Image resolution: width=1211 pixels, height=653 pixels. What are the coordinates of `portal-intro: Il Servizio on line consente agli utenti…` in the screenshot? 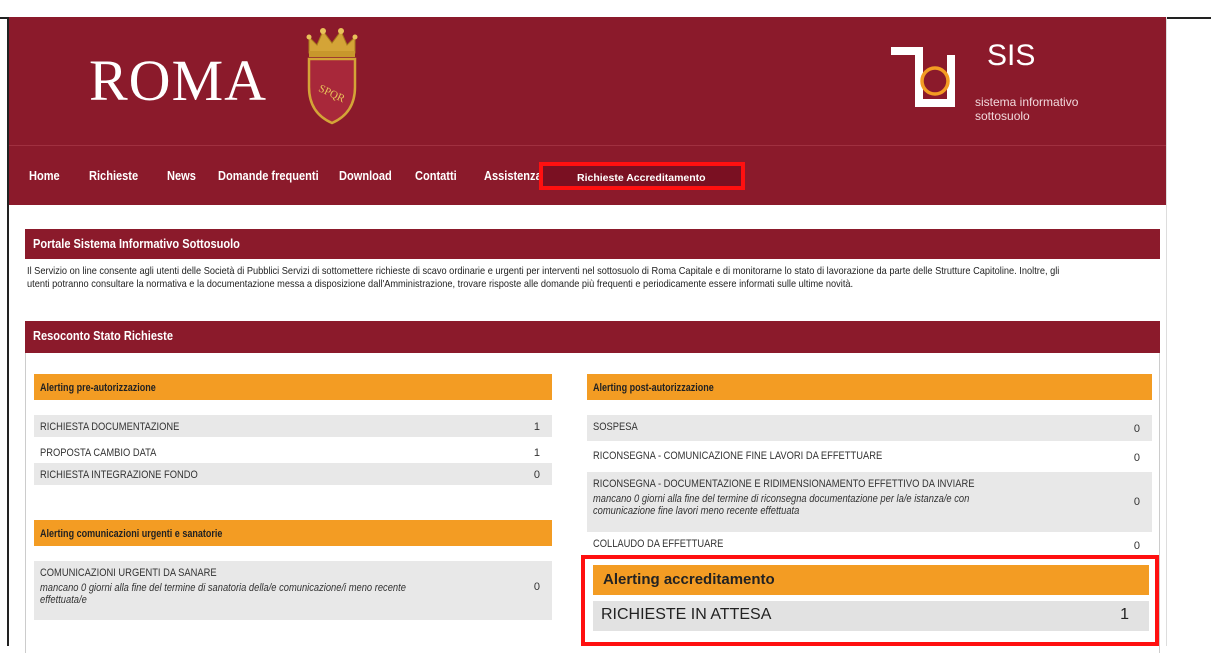 It's located at (597, 278).